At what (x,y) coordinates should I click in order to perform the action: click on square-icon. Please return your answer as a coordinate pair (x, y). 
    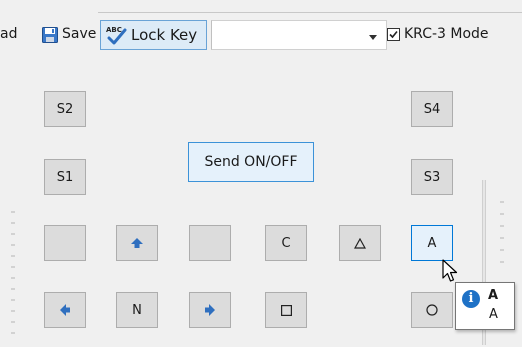
    Looking at the image, I should click on (286, 310).